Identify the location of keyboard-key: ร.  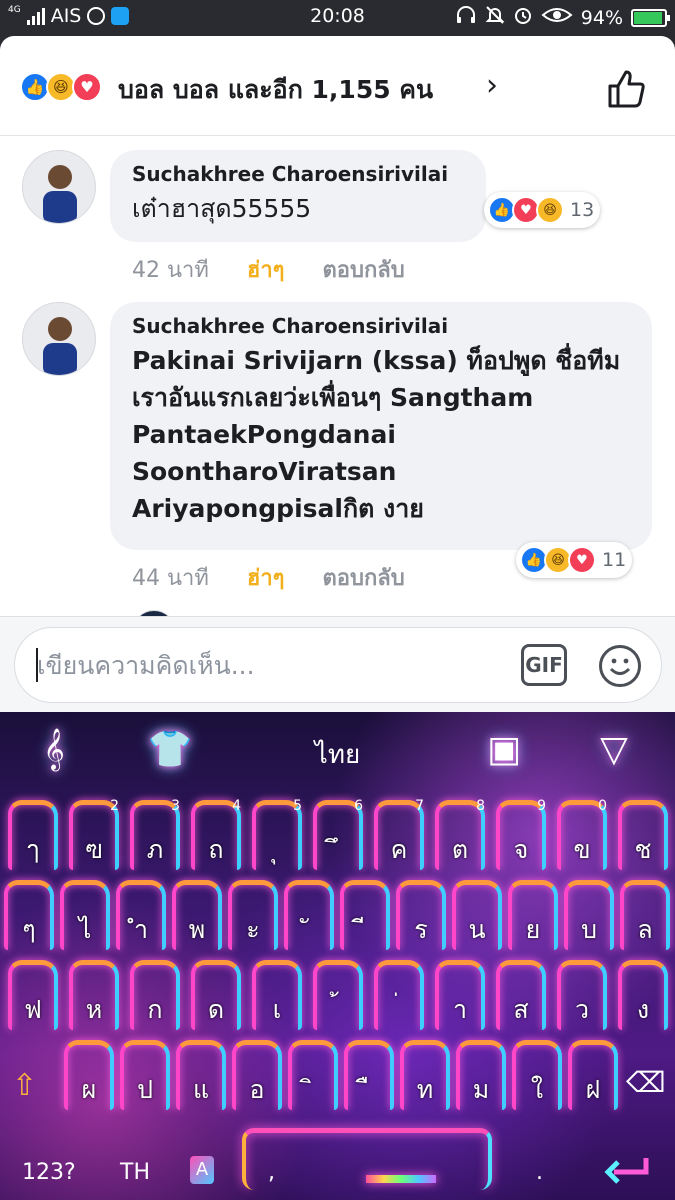
(421, 919).